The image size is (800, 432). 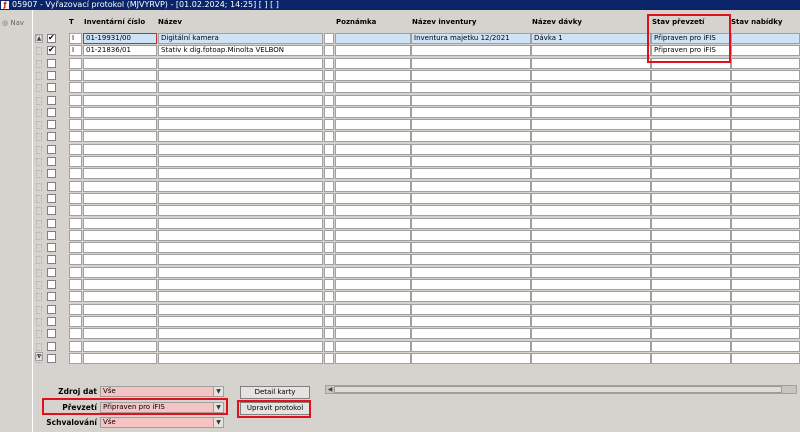 What do you see at coordinates (240, 38) in the screenshot?
I see `cell-nazev: Digitální kamera` at bounding box center [240, 38].